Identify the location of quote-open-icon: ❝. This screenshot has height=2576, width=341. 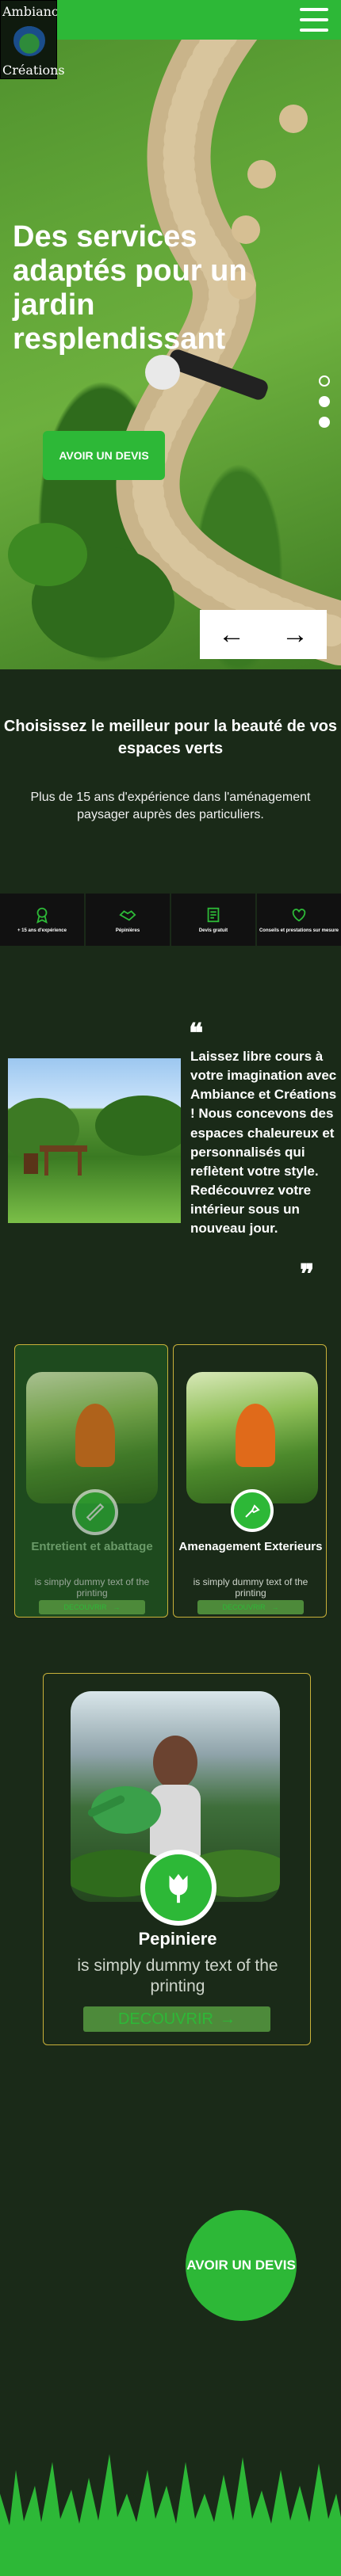
(196, 1034).